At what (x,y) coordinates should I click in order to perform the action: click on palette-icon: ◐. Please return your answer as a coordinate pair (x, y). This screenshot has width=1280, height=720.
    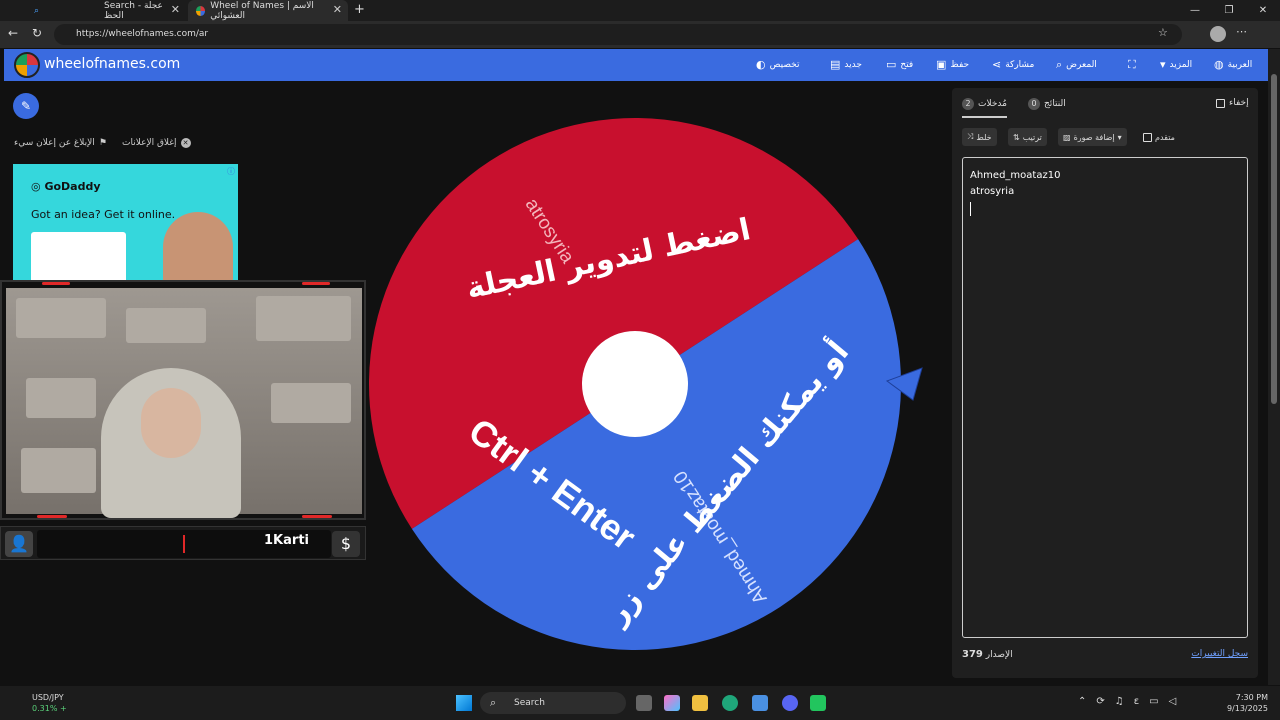
    Looking at the image, I should click on (761, 64).